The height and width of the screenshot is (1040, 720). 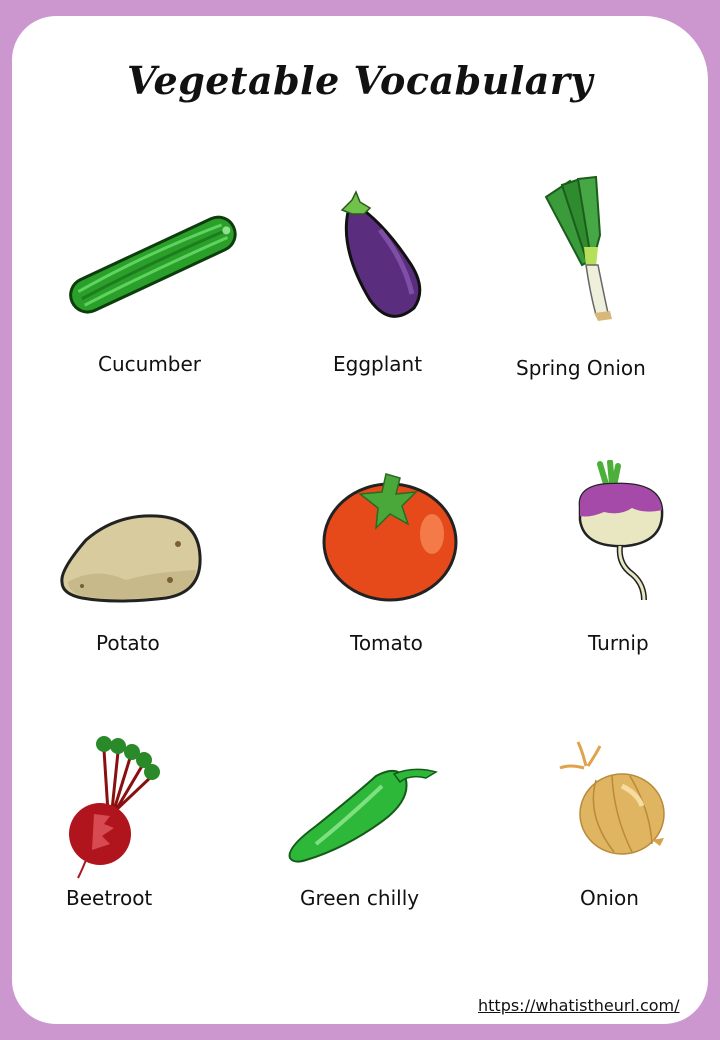 I want to click on footer-link: https://whatistheurl.com/, so click(x=579, y=1005).